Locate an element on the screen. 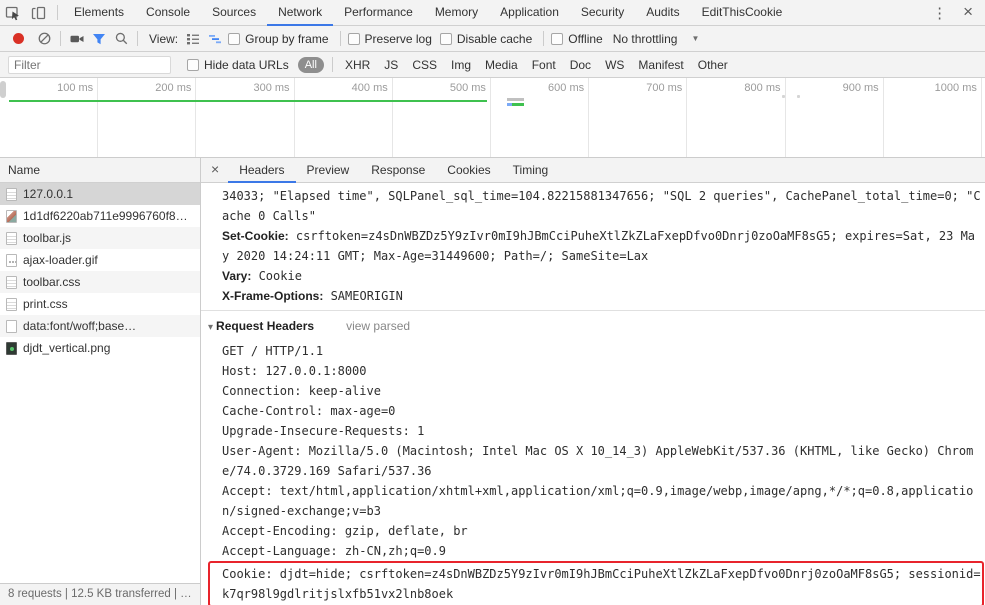  hide-data-urls-checkbox: Hide data URLs is located at coordinates (238, 65).